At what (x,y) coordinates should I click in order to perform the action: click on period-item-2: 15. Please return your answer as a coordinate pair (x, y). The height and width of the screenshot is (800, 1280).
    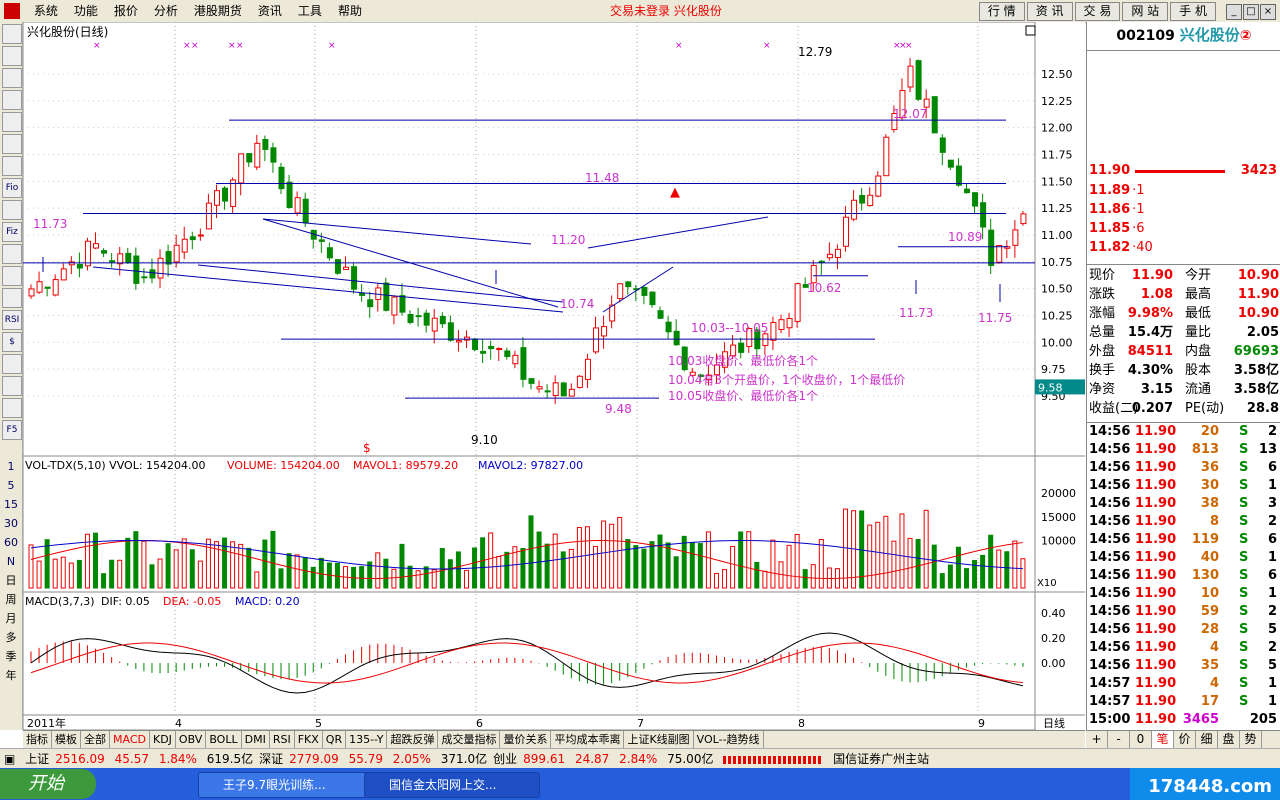
    Looking at the image, I should click on (11, 504).